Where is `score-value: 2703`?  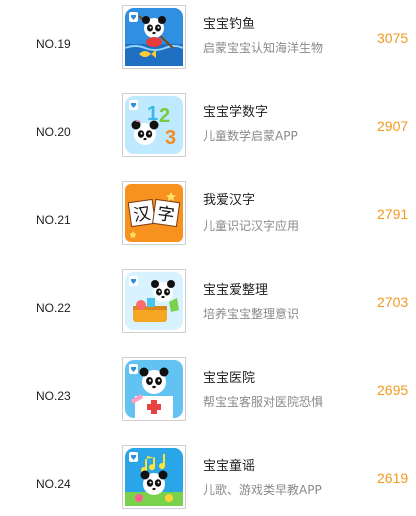 score-value: 2703 is located at coordinates (393, 302).